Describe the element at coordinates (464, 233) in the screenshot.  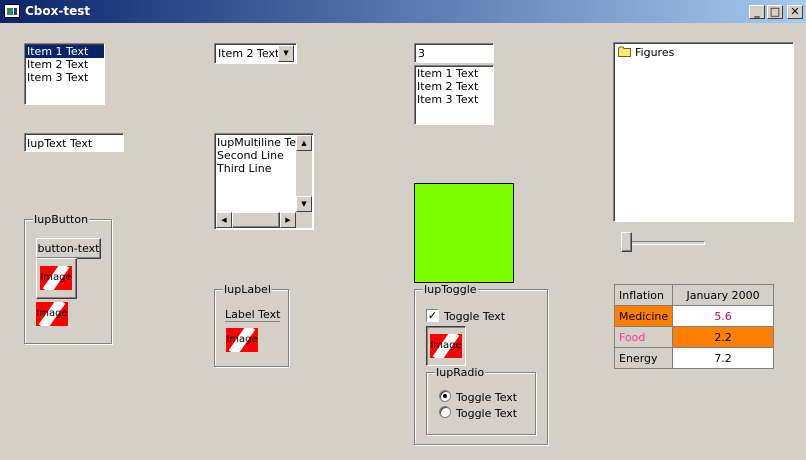
I see `color-canvas` at that location.